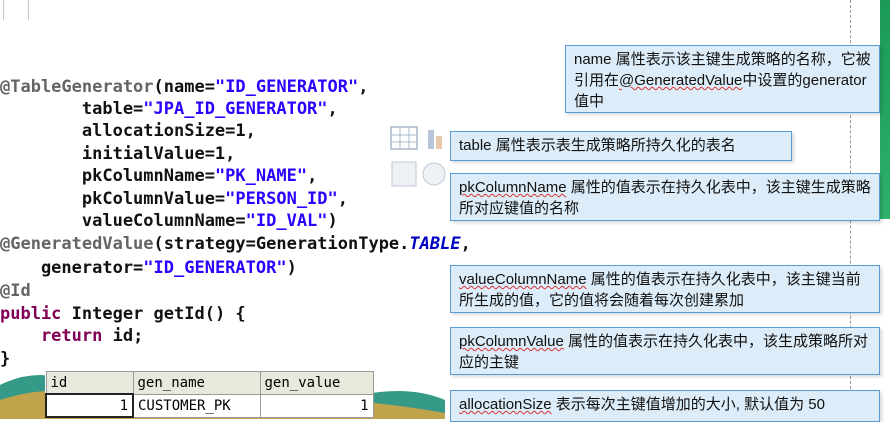 The image size is (890, 422). What do you see at coordinates (15, 291) in the screenshot?
I see `code-line-10: @Id` at bounding box center [15, 291].